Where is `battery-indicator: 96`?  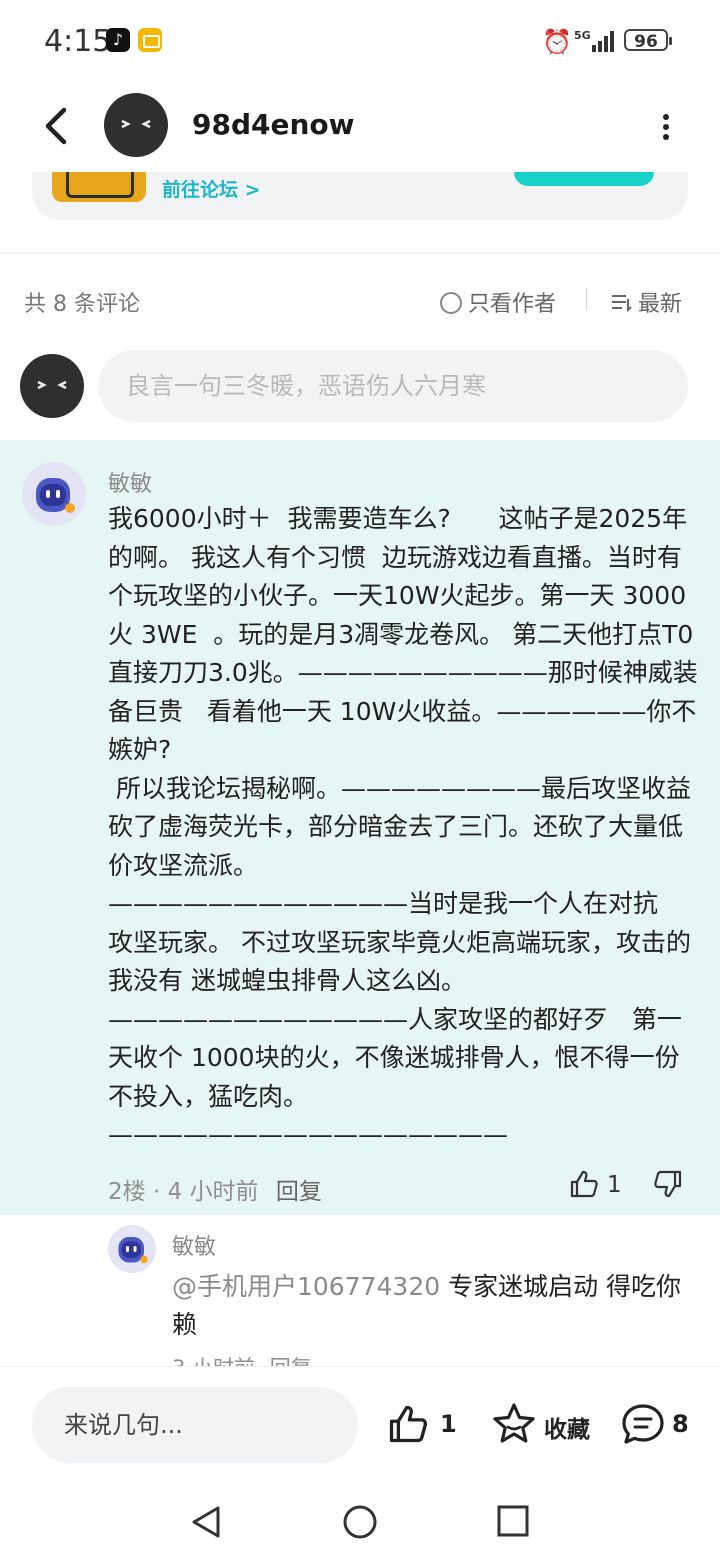
battery-indicator: 96 is located at coordinates (648, 40).